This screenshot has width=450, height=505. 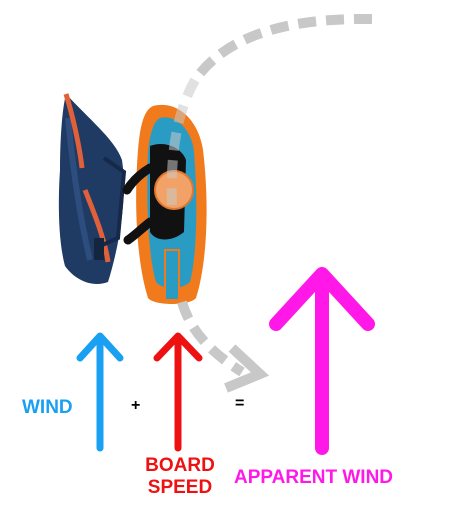 What do you see at coordinates (322, 361) in the screenshot?
I see `apparent-wind-arrow` at bounding box center [322, 361].